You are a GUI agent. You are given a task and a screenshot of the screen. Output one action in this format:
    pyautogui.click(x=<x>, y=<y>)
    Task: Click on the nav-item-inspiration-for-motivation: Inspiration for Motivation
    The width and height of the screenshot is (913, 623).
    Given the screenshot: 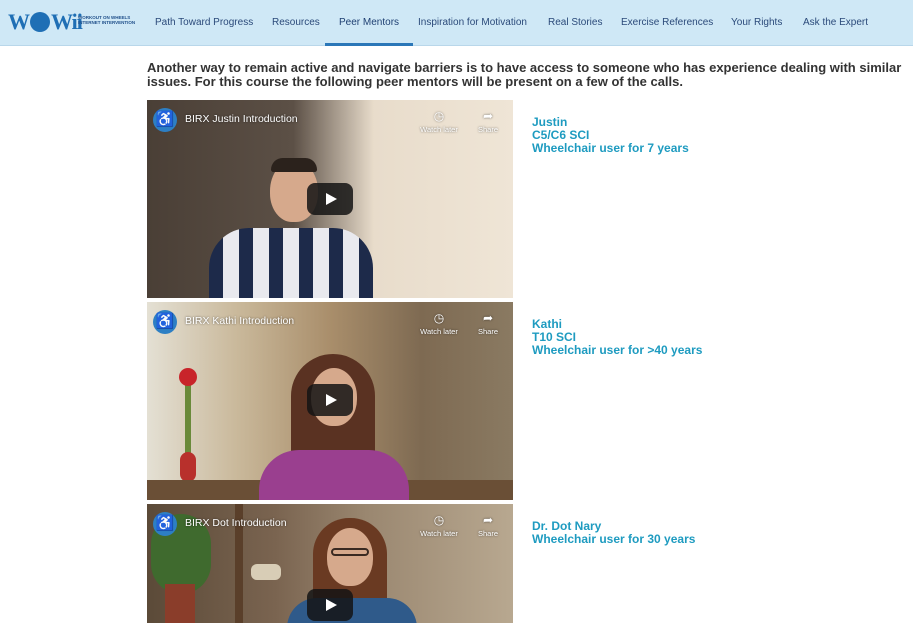 What is the action you would take?
    pyautogui.click(x=472, y=23)
    